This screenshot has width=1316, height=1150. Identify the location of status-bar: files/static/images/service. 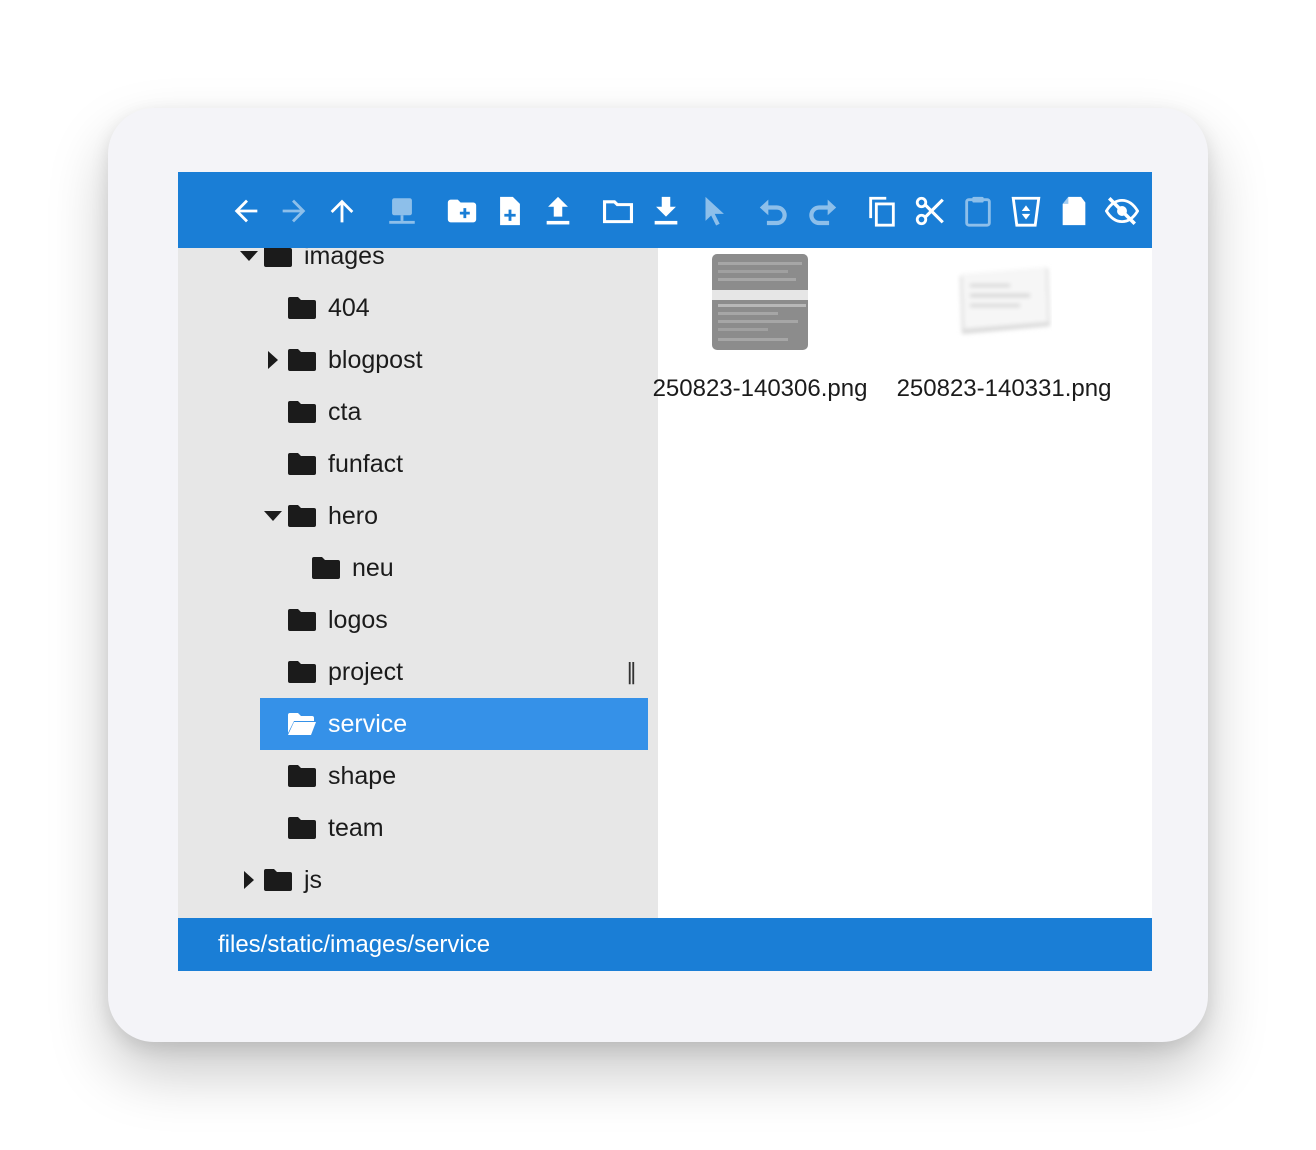
(665, 944).